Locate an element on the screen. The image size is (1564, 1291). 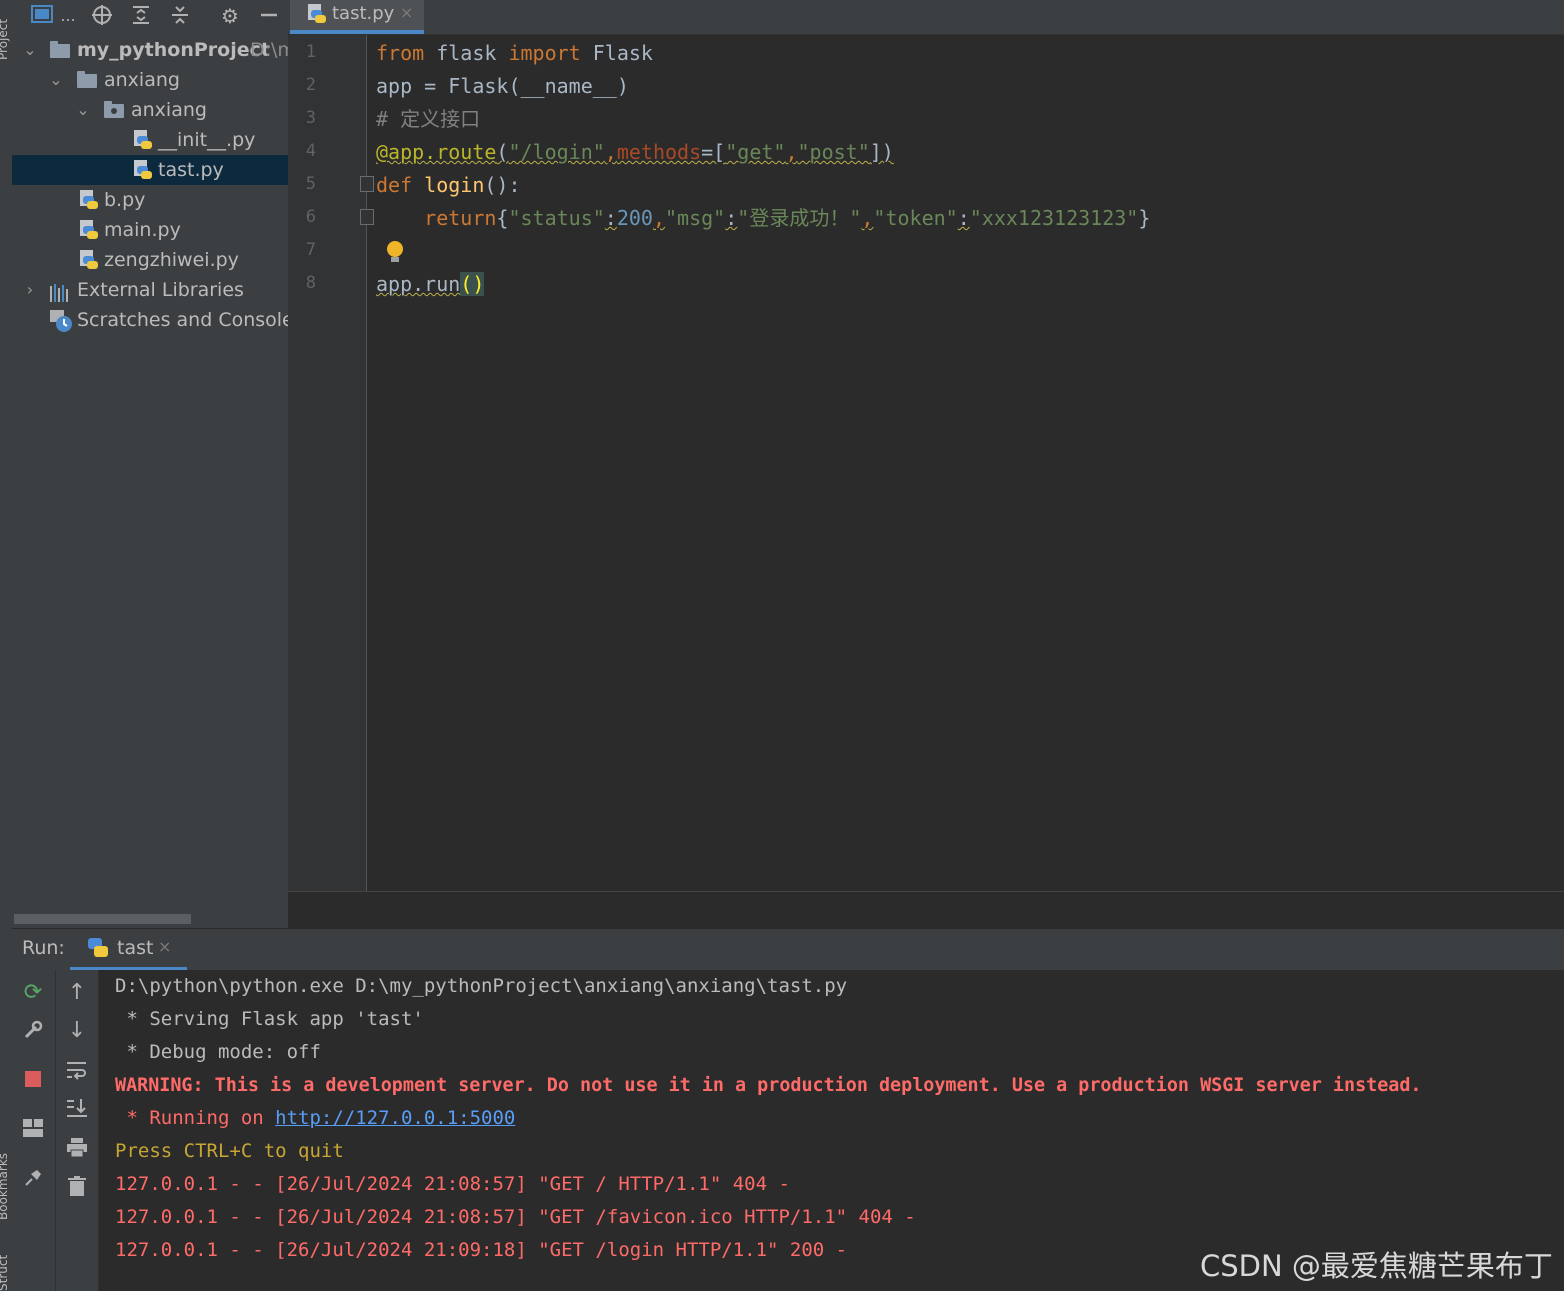
console-line: * Serving Flask app 'tast' is located at coordinates (269, 1019).